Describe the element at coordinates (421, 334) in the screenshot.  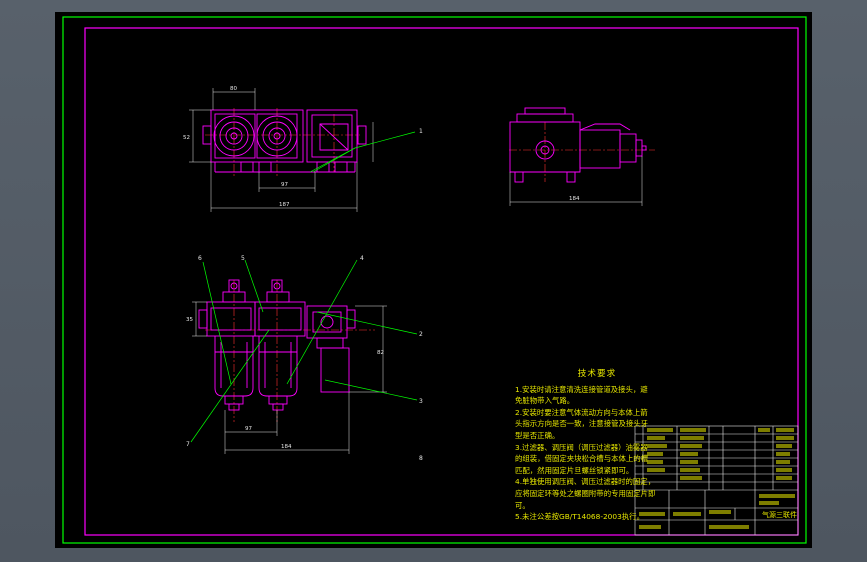
I see `callout-2: 2` at that location.